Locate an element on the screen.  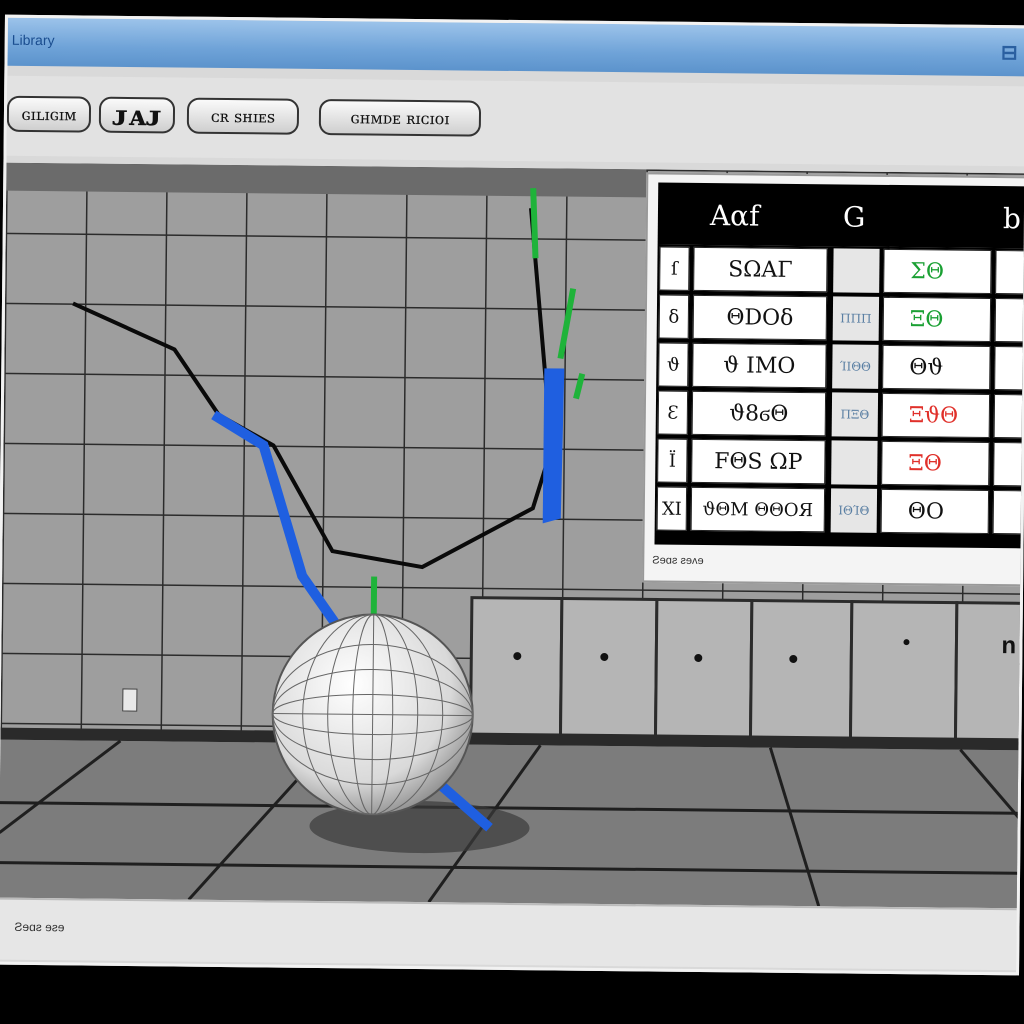
toolbar-button-4: ɢʜᴍᴅᴇ ʀɪᴄɪᴏɪ is located at coordinates (400, 117).